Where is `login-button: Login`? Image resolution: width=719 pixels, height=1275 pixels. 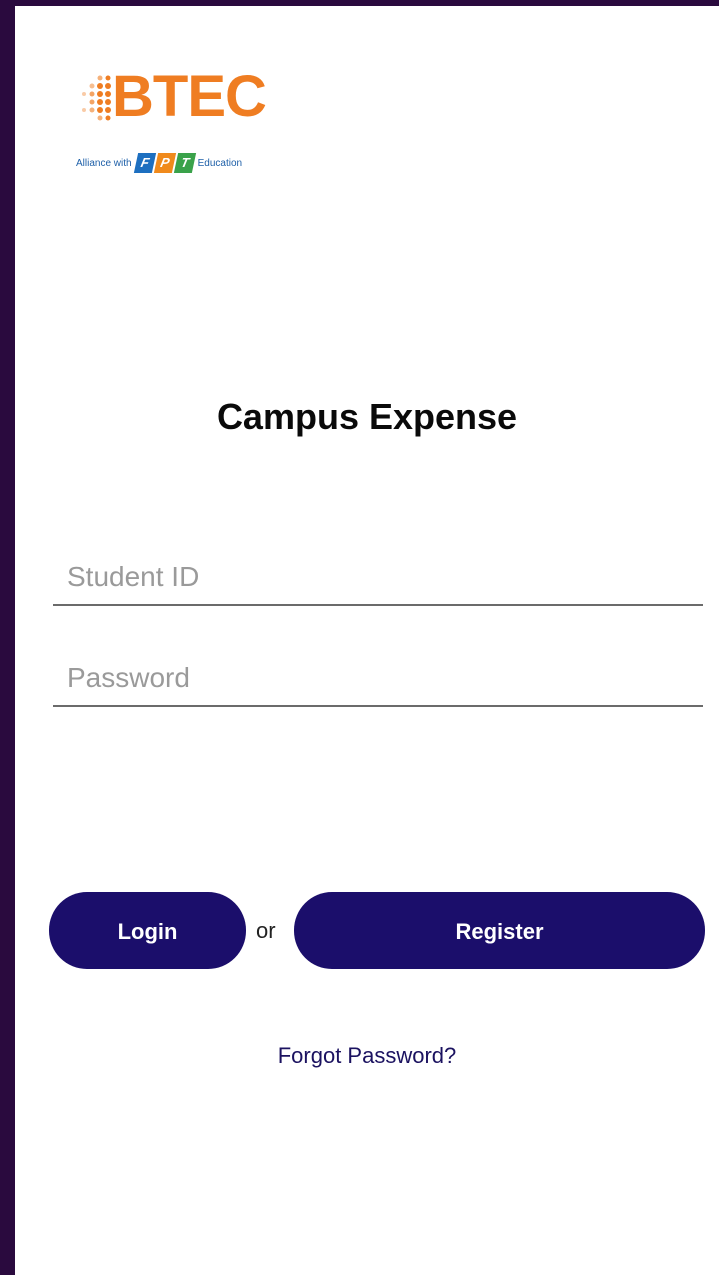 login-button: Login is located at coordinates (147, 930).